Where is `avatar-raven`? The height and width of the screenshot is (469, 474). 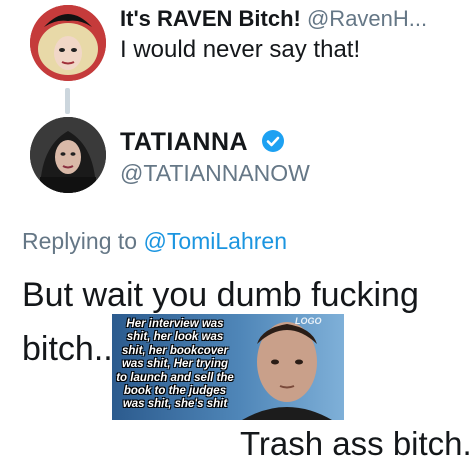 avatar-raven is located at coordinates (68, 43).